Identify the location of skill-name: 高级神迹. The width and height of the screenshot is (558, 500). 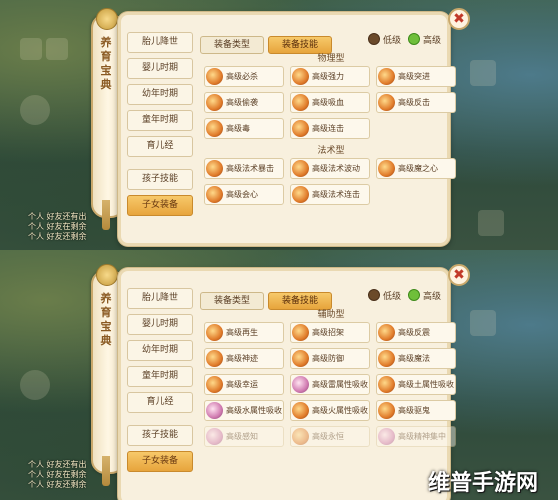
(242, 358).